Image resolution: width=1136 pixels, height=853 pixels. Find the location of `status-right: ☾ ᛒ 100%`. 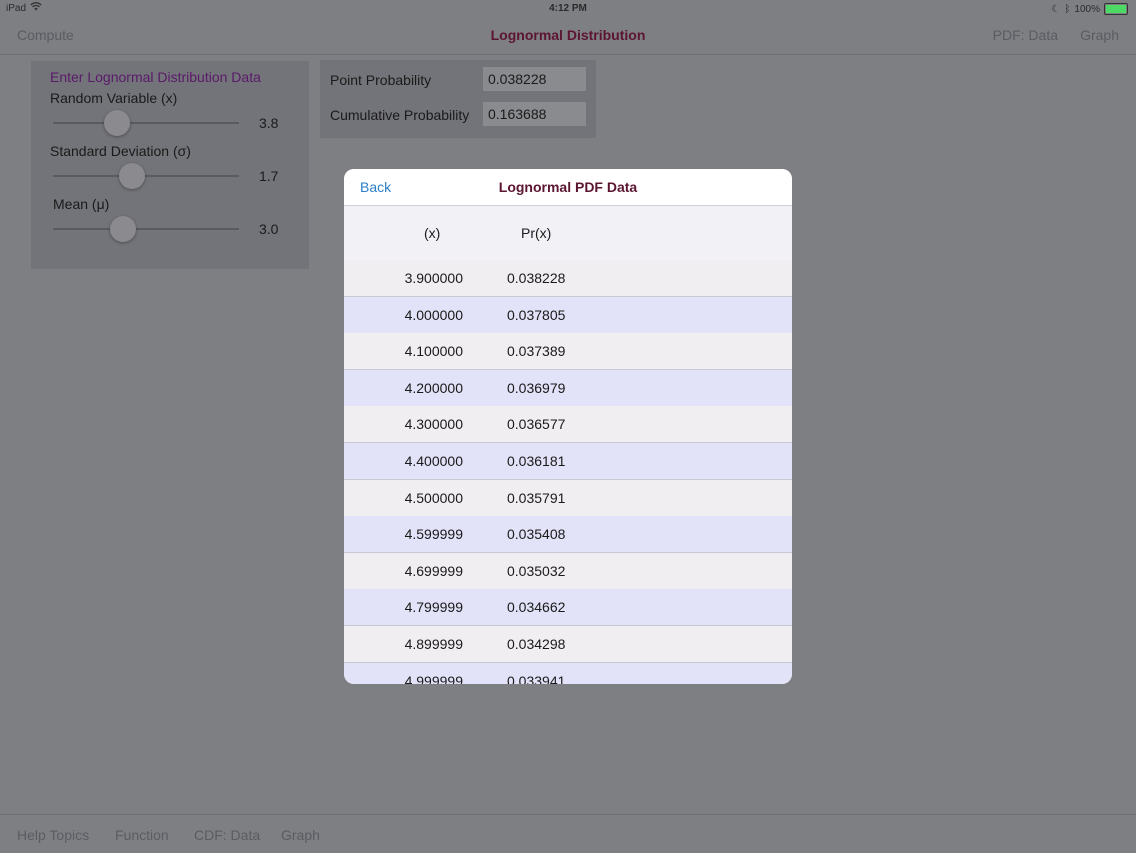

status-right: ☾ ᛒ 100% is located at coordinates (1089, 9).